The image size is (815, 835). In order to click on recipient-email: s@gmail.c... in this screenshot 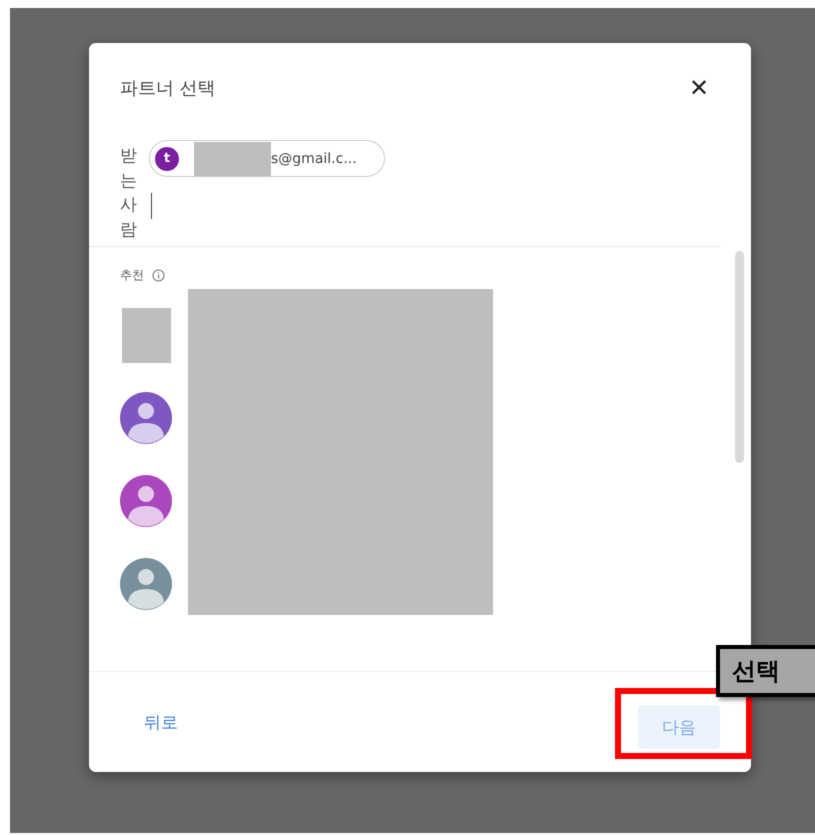, I will do `click(314, 158)`.